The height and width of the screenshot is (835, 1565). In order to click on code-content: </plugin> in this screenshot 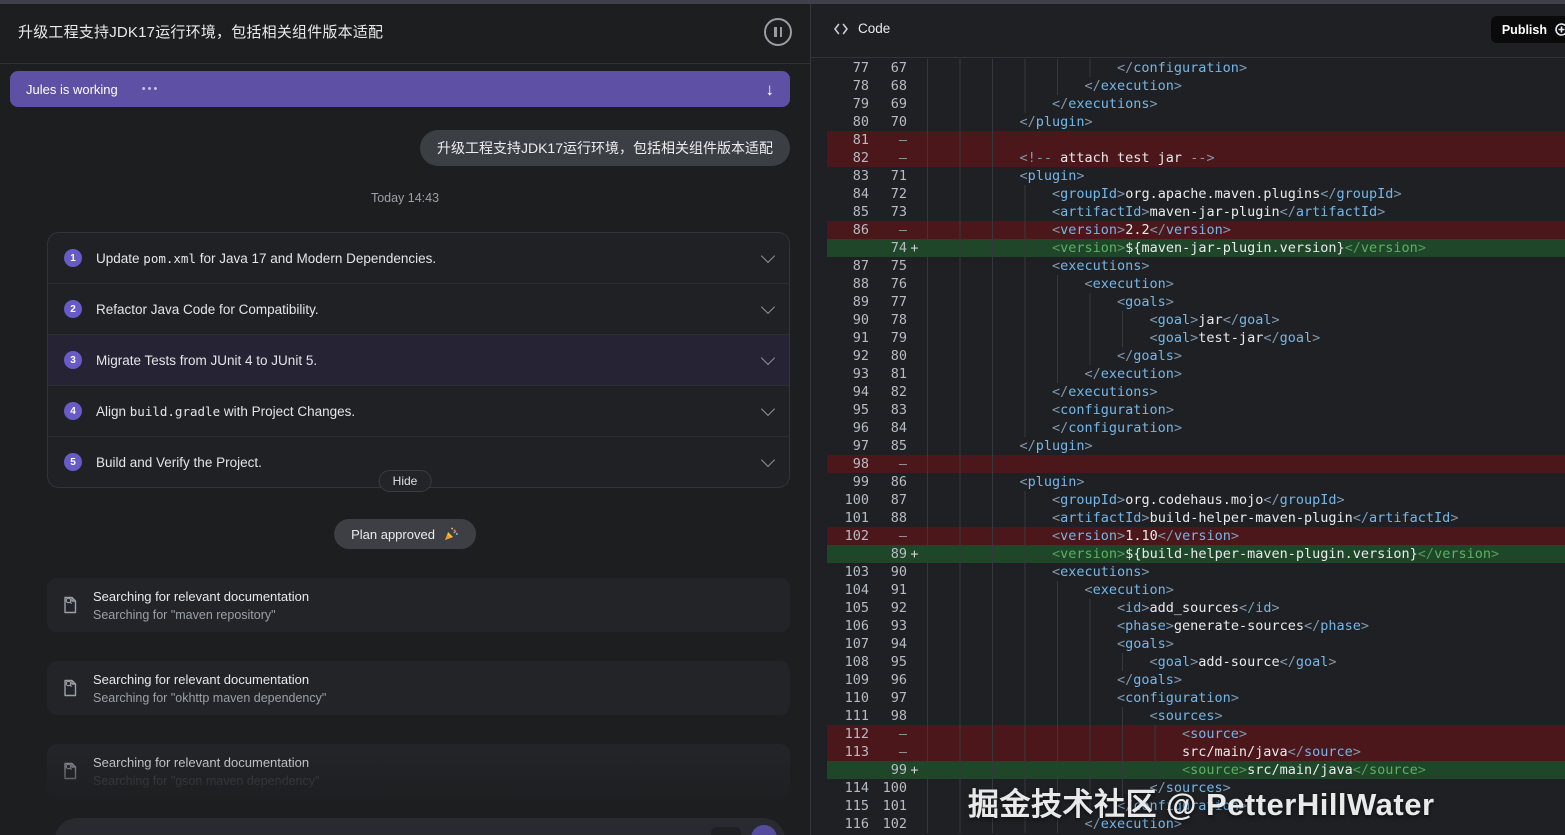, I will do `click(1243, 446)`.